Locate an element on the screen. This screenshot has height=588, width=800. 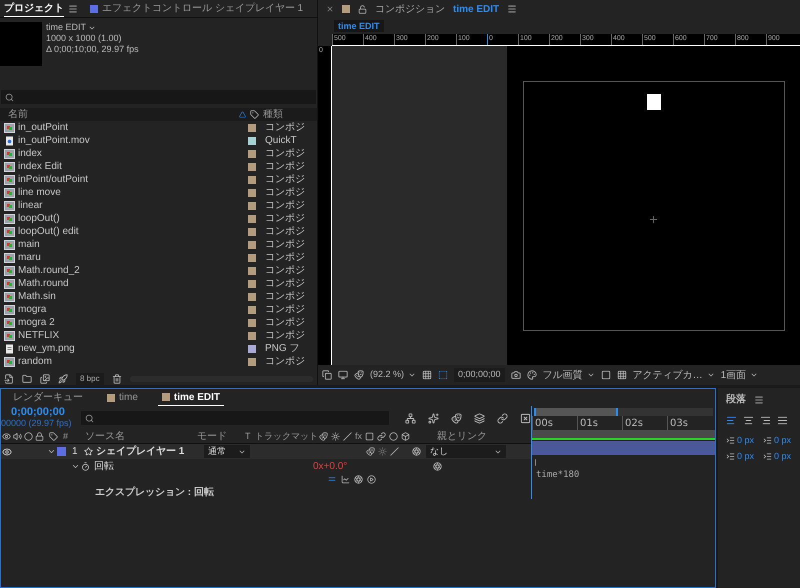
trash-icon is located at coordinates (117, 379).